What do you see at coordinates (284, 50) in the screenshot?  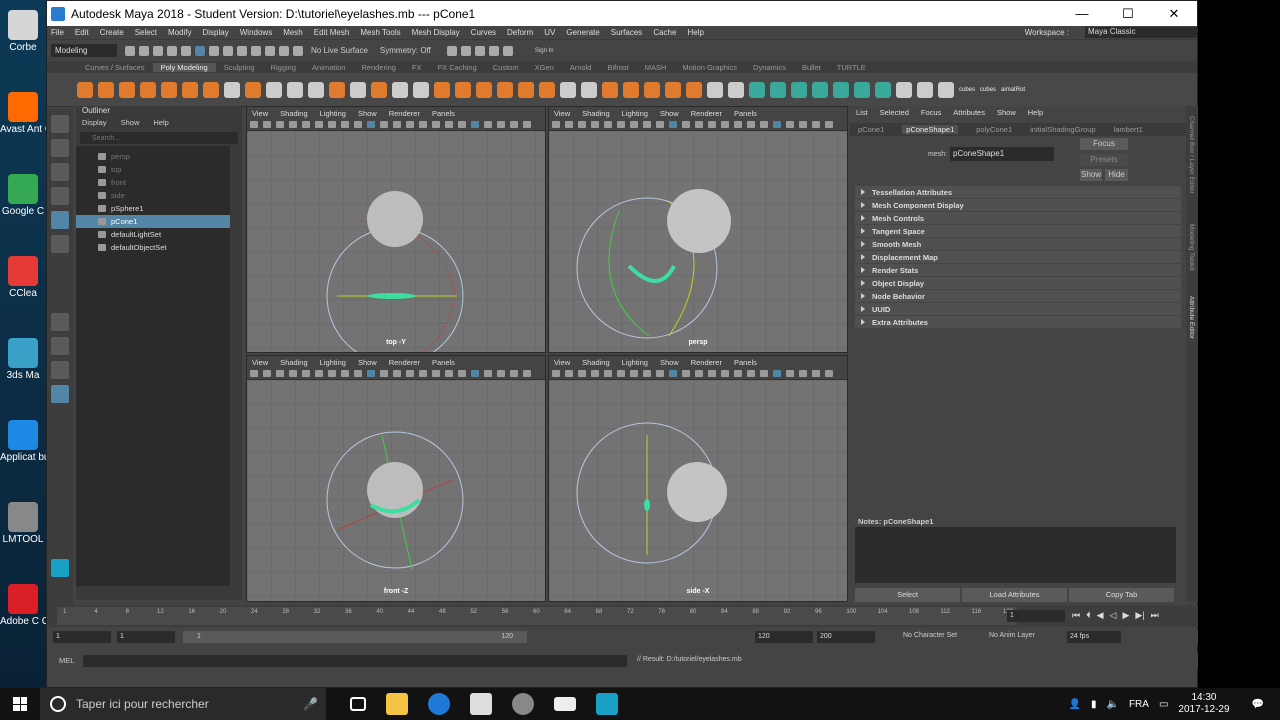 I see `snap-view-icon` at bounding box center [284, 50].